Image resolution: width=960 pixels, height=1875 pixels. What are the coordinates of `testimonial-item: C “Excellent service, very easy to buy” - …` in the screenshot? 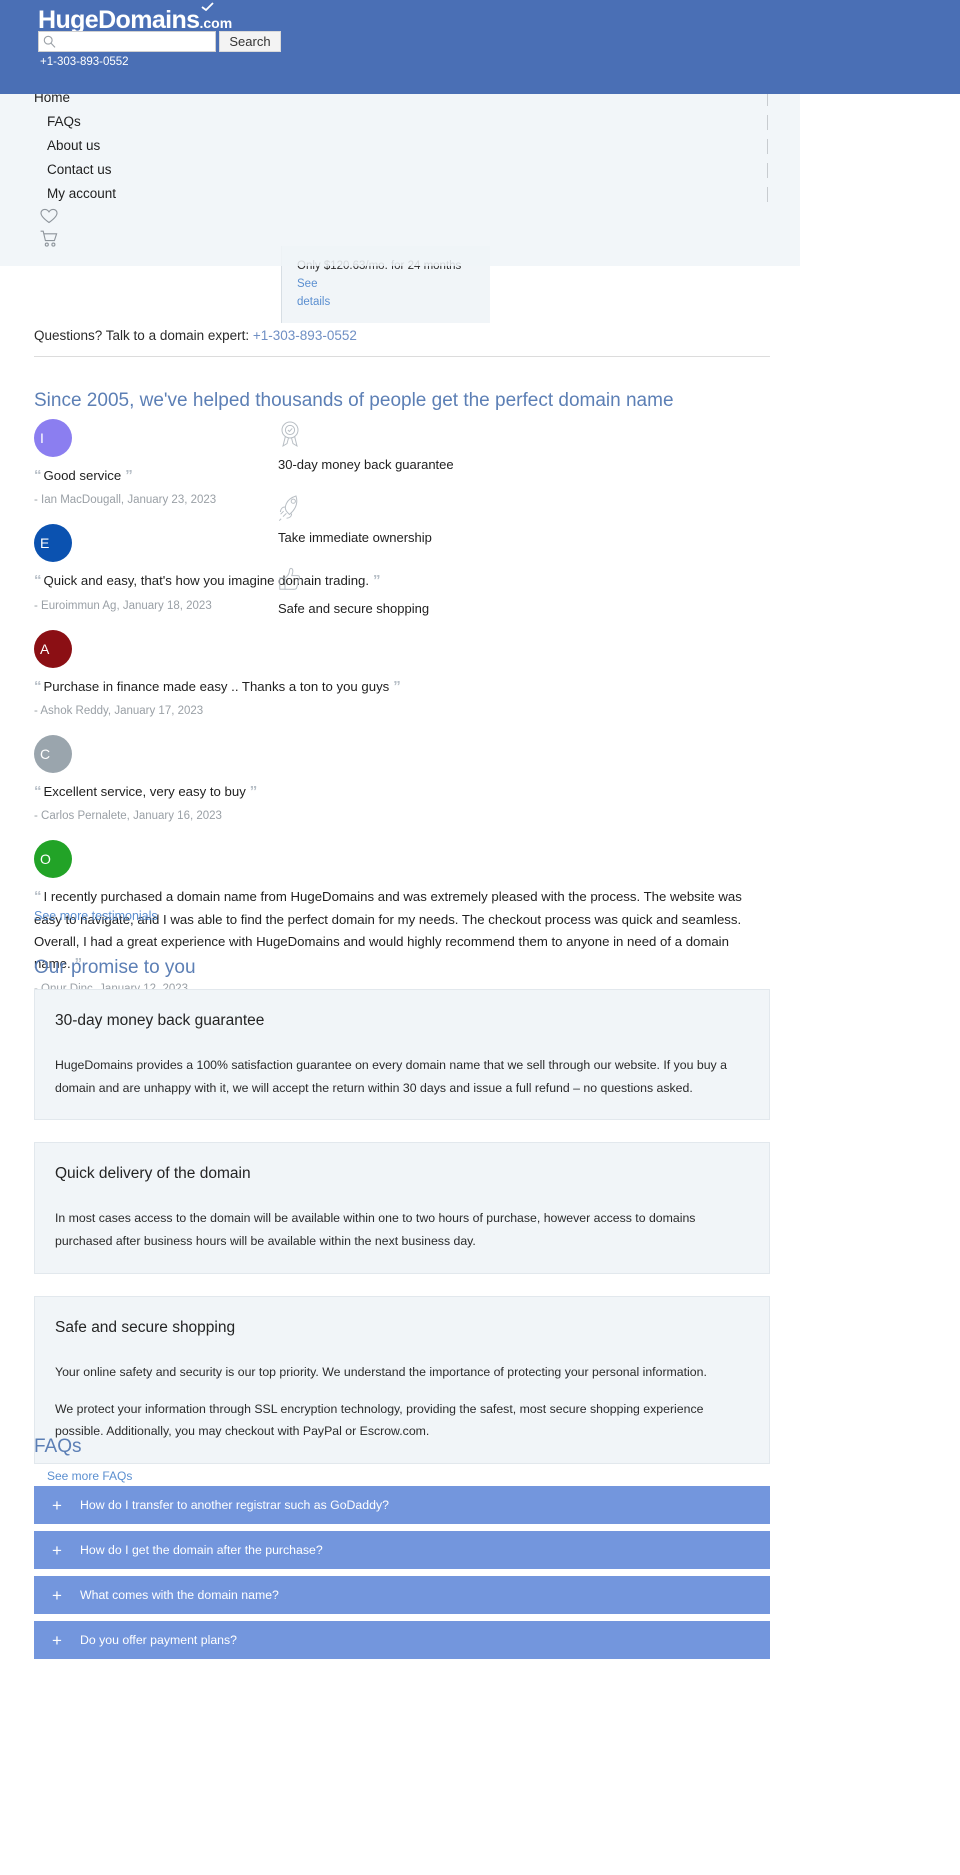 It's located at (402, 778).